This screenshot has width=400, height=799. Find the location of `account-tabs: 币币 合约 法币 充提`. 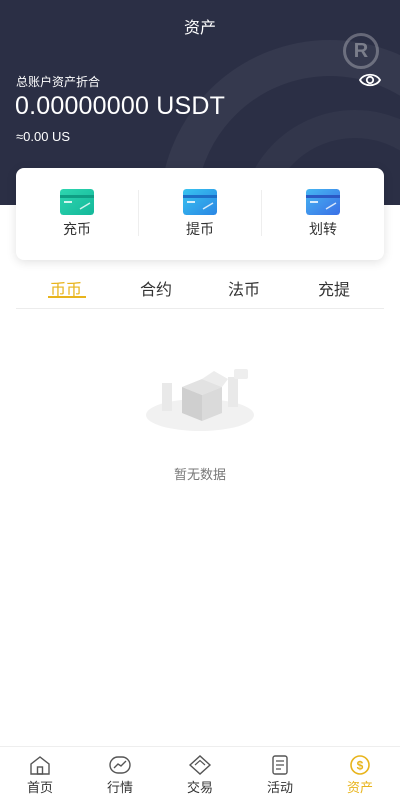

account-tabs: 币币 合约 法币 充提 is located at coordinates (200, 289).